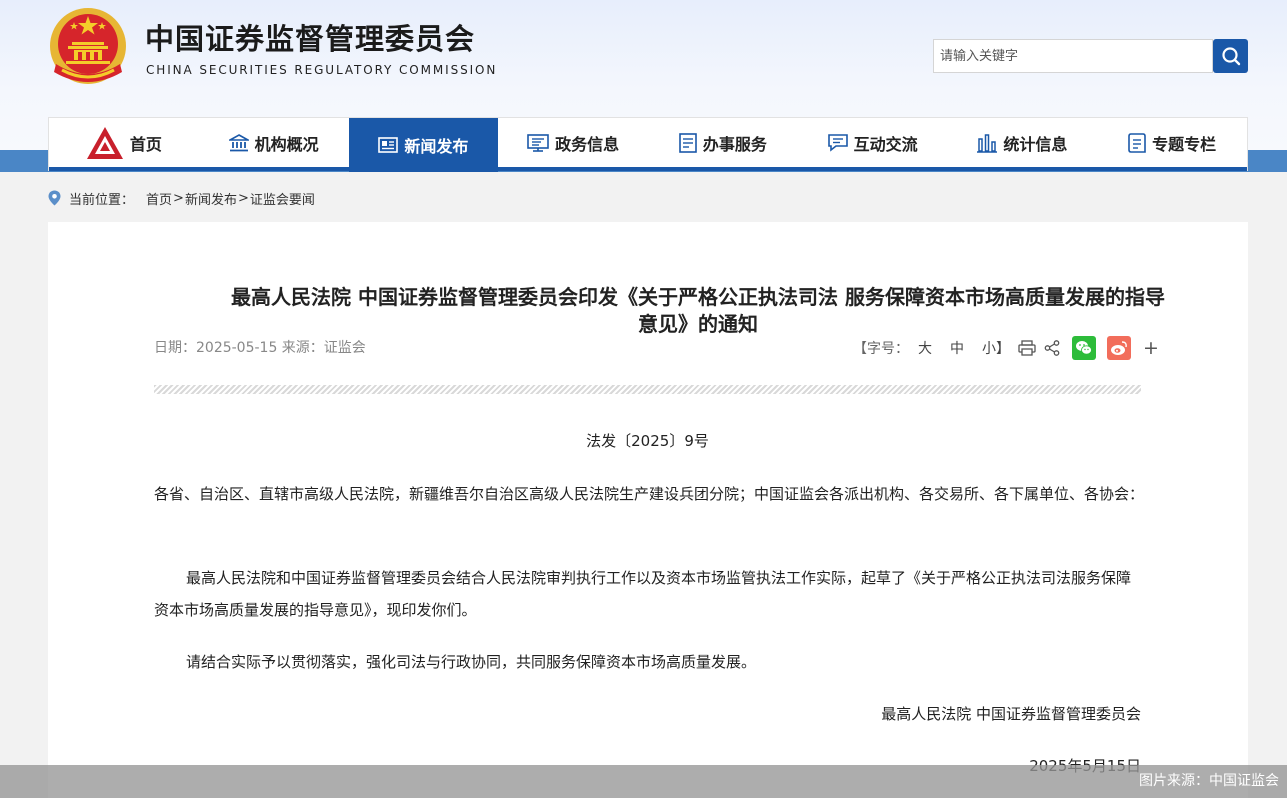  Describe the element at coordinates (647, 441) in the screenshot. I see `document-number: 法发〔2025〕9号` at that location.